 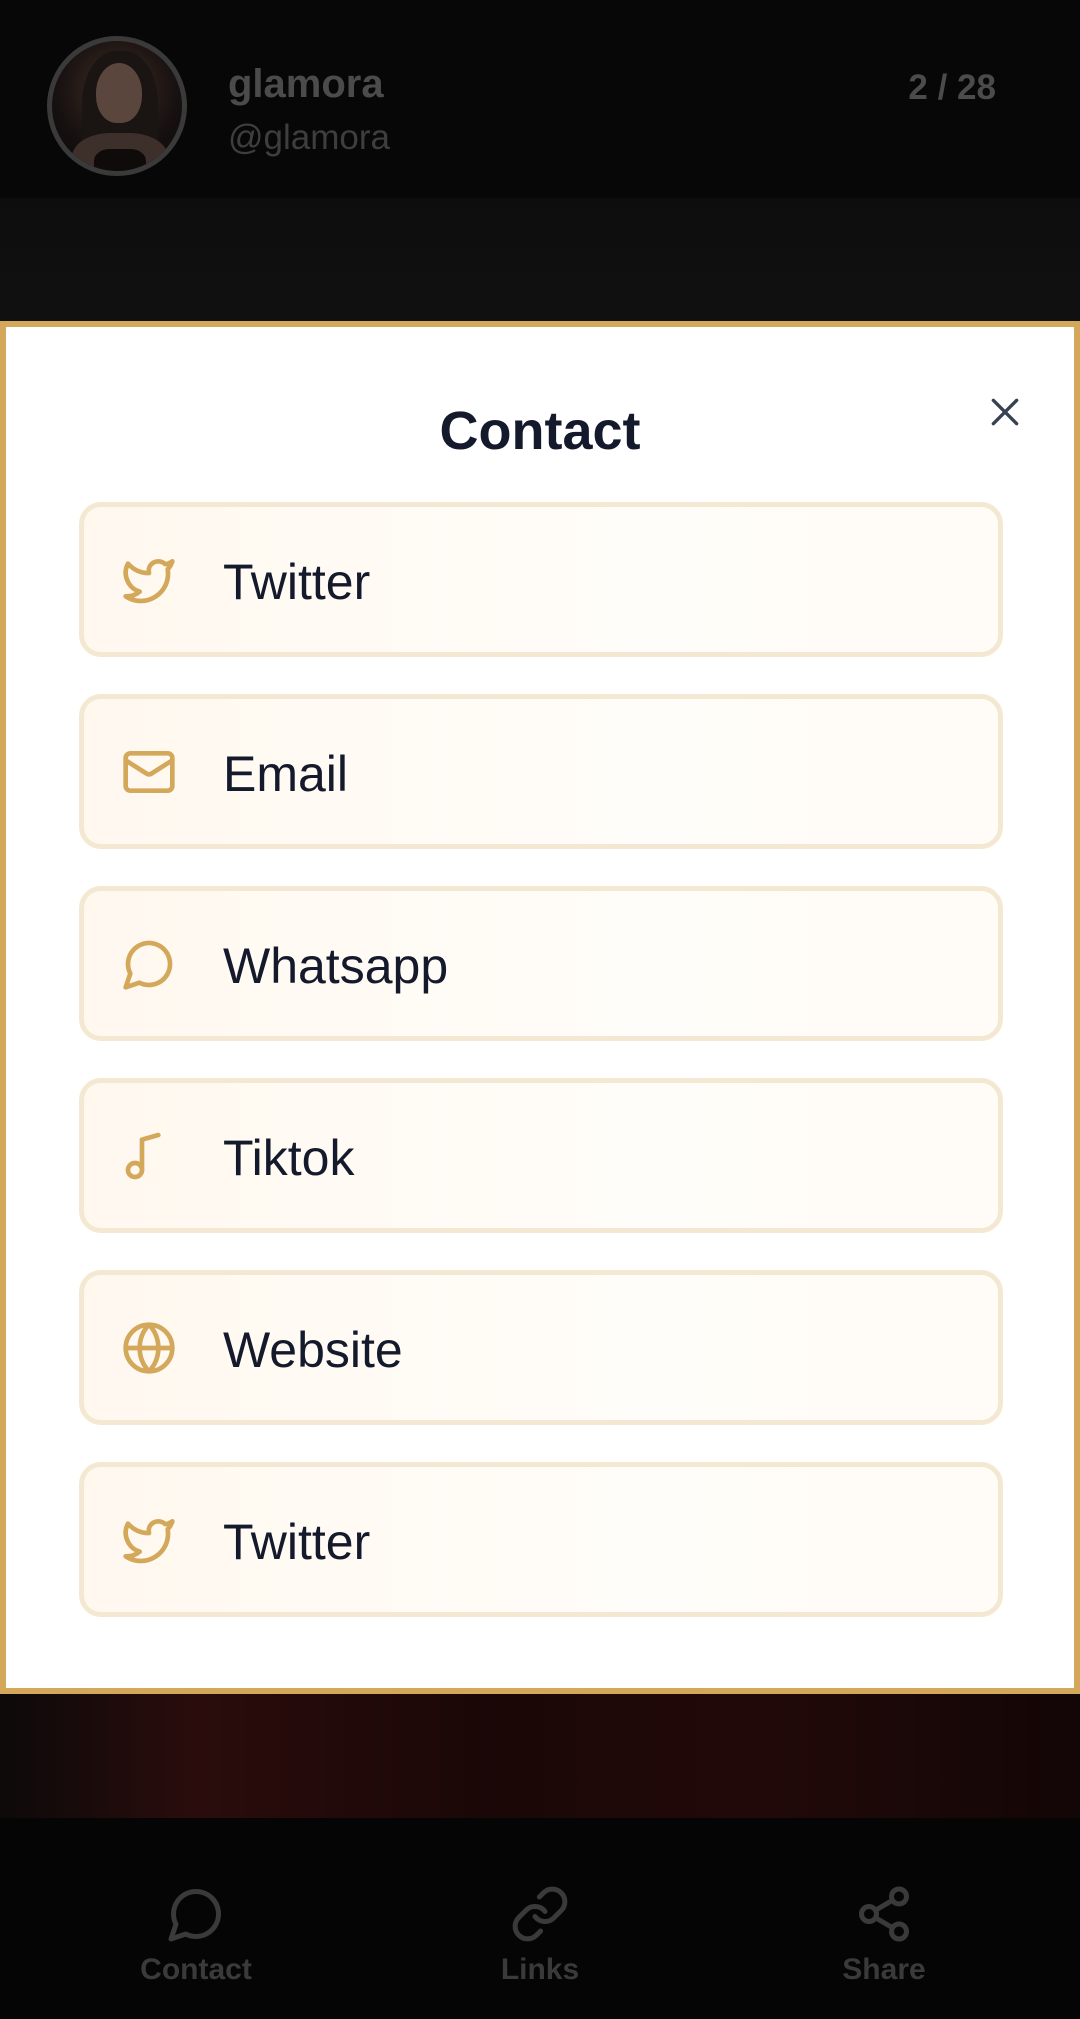 I want to click on nav-share-label: Share, so click(x=884, y=1969).